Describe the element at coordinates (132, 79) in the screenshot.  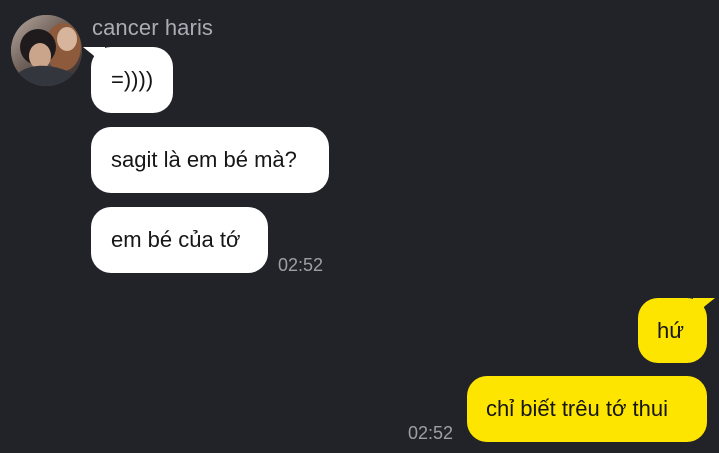
I see `message-text: =))))` at that location.